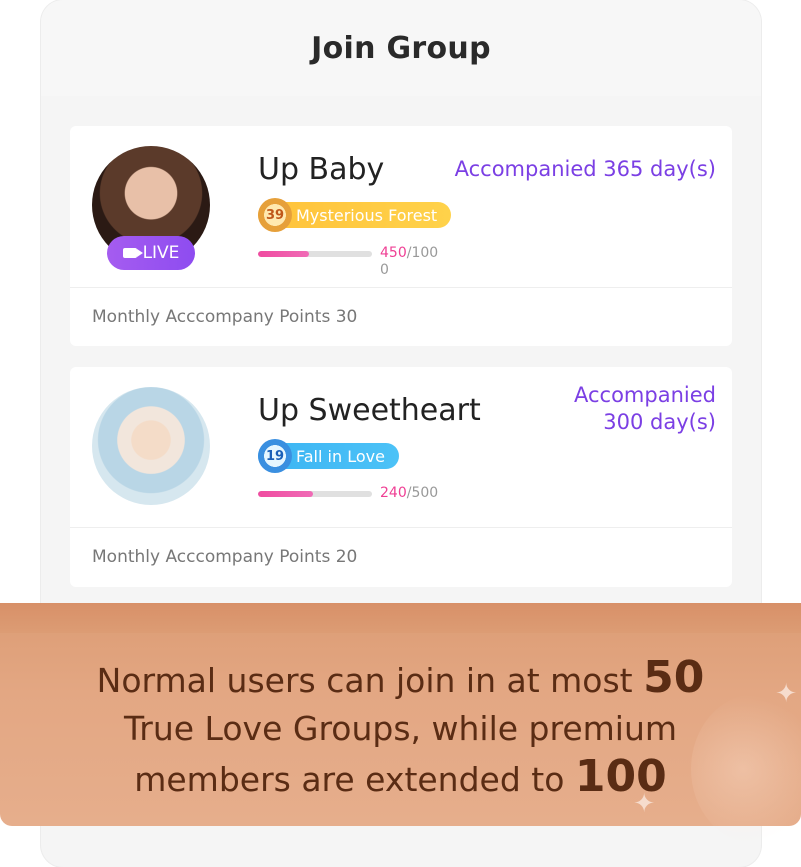 Image resolution: width=801 pixels, height=867 pixels. Describe the element at coordinates (369, 410) in the screenshot. I see `group-name: Up Sweetheart` at that location.